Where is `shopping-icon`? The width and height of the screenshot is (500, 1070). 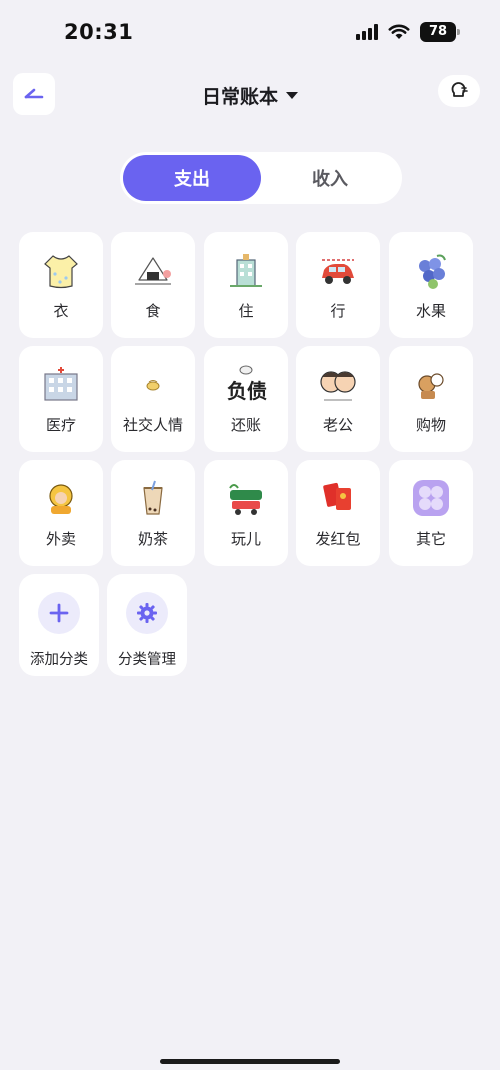 shopping-icon is located at coordinates (431, 384).